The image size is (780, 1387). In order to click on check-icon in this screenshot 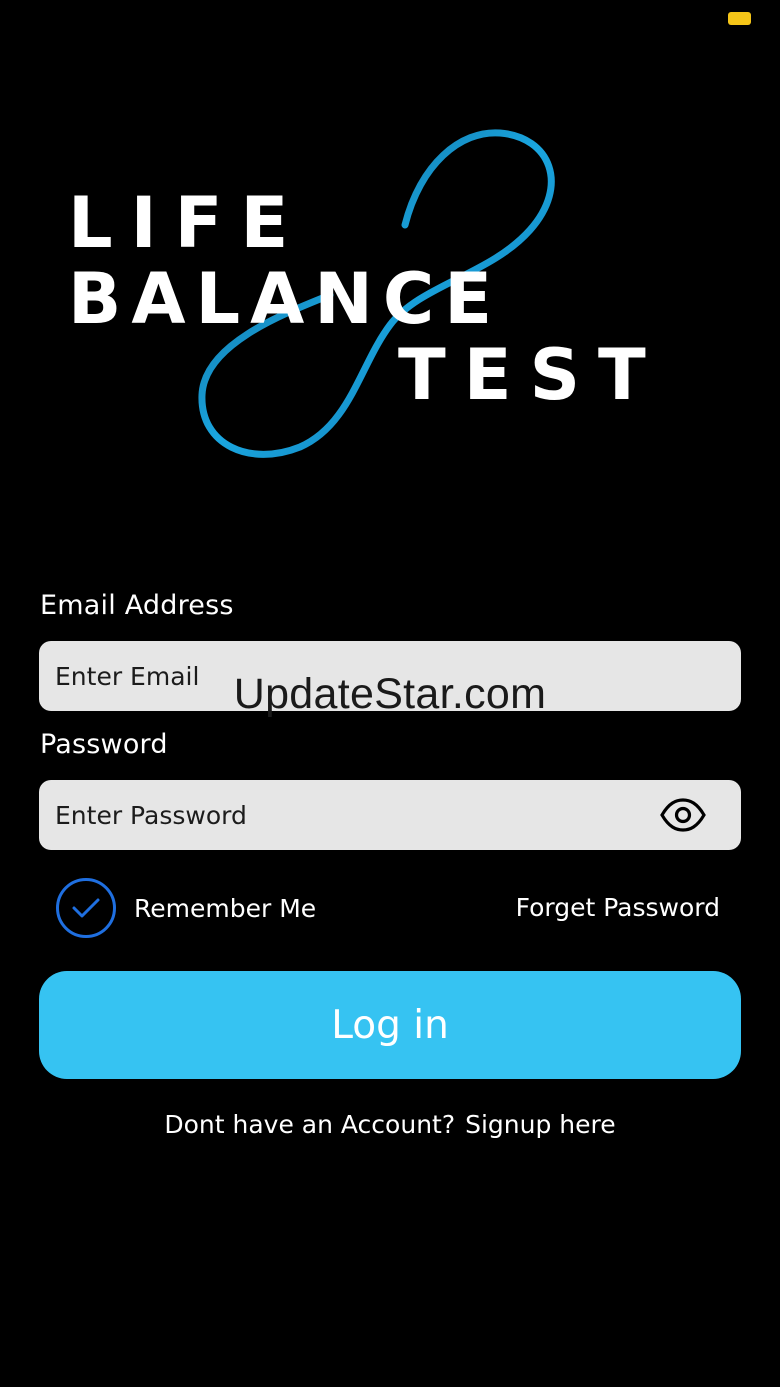, I will do `click(86, 908)`.